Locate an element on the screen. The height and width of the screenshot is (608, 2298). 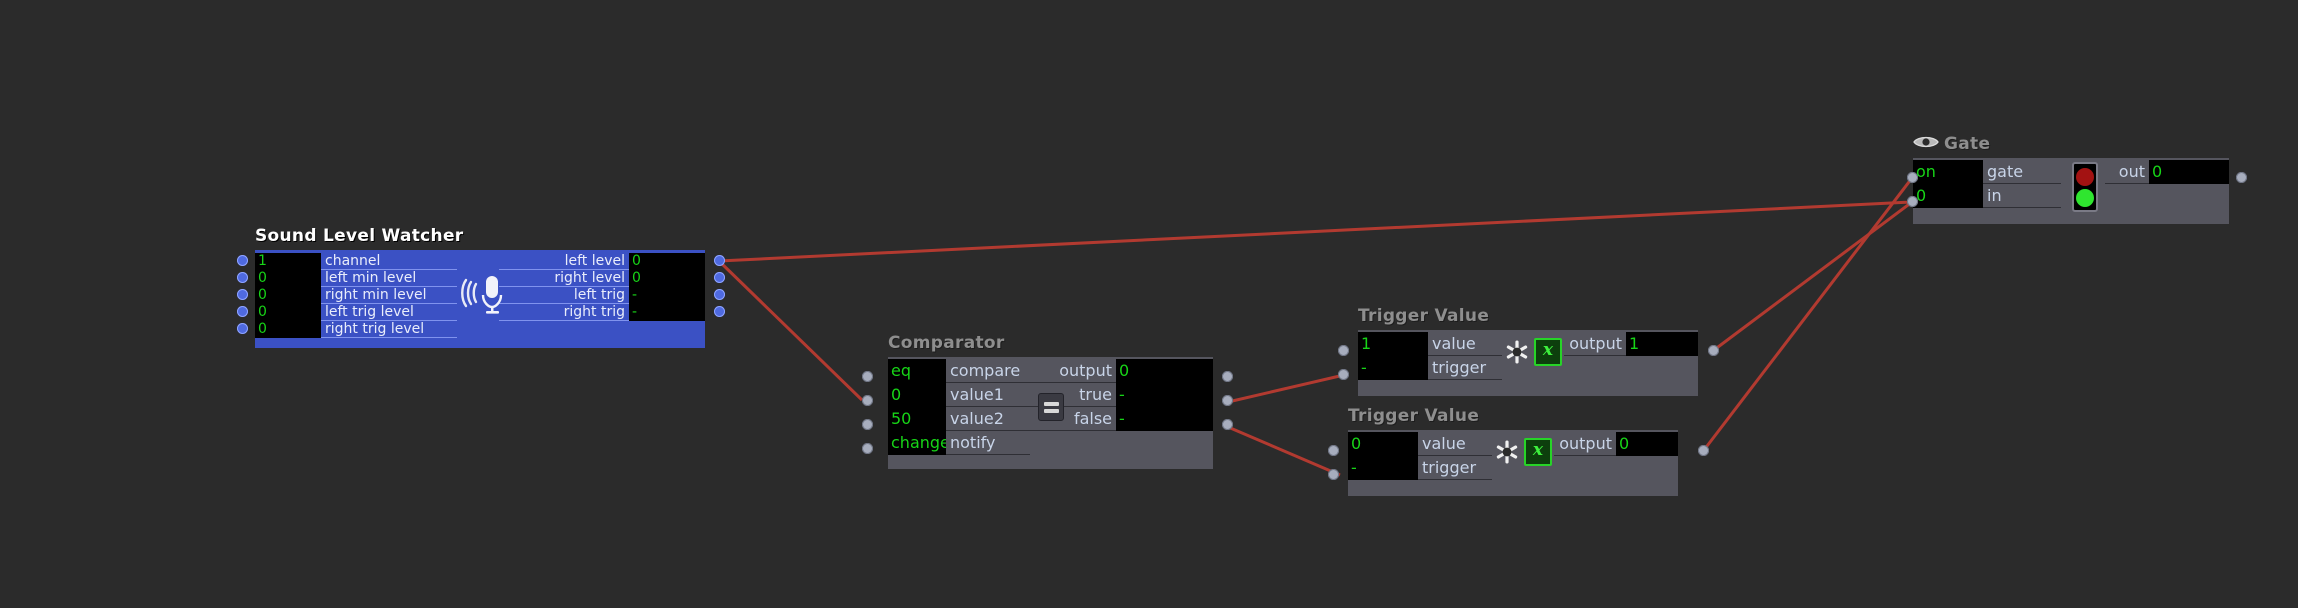
field-false: - is located at coordinates (1164, 419).